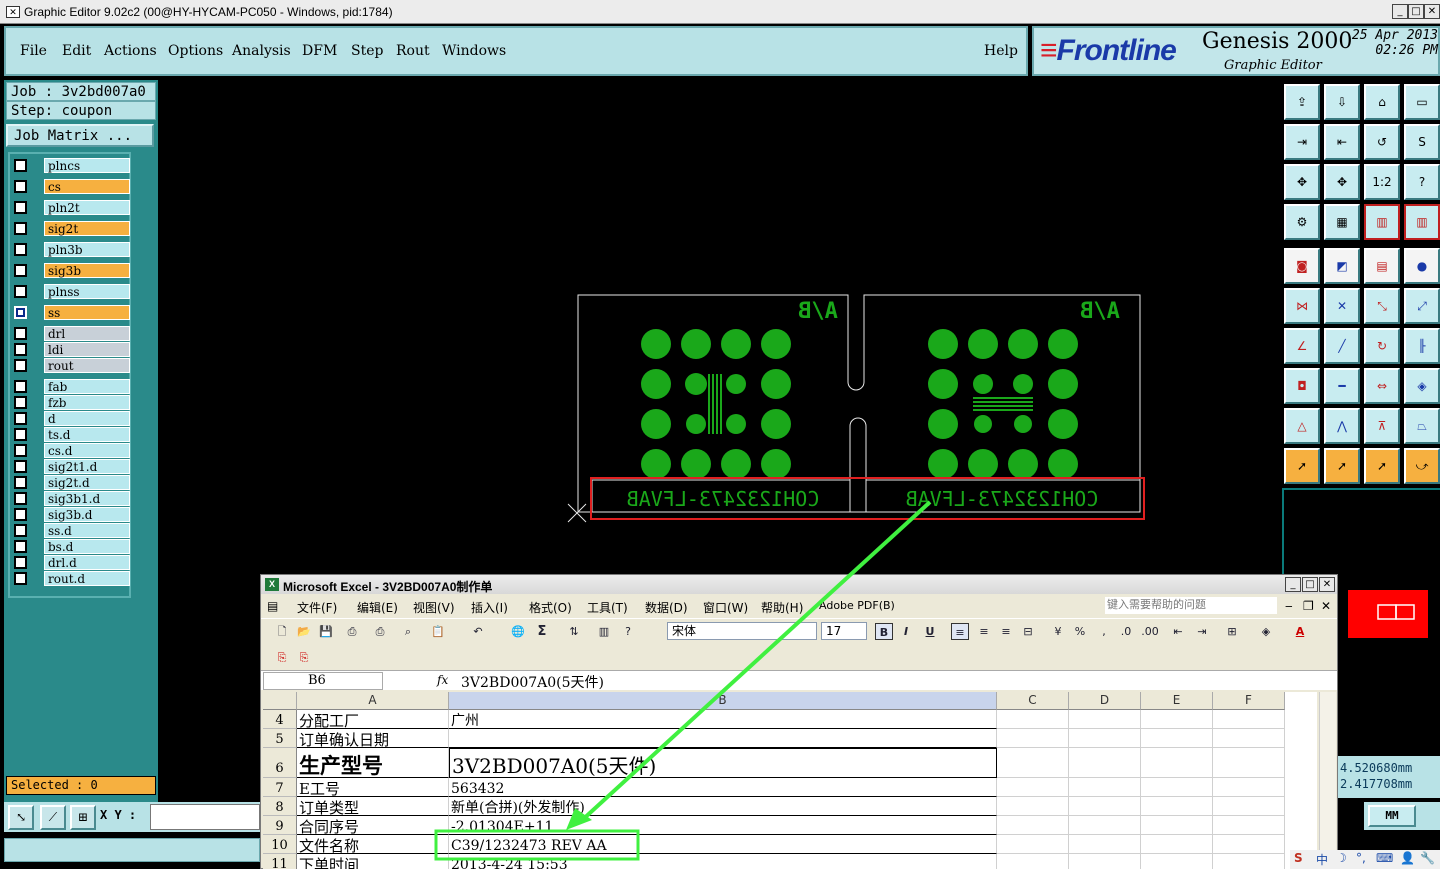  What do you see at coordinates (282, 631) in the screenshot?
I see `new-icon: 🗋` at bounding box center [282, 631].